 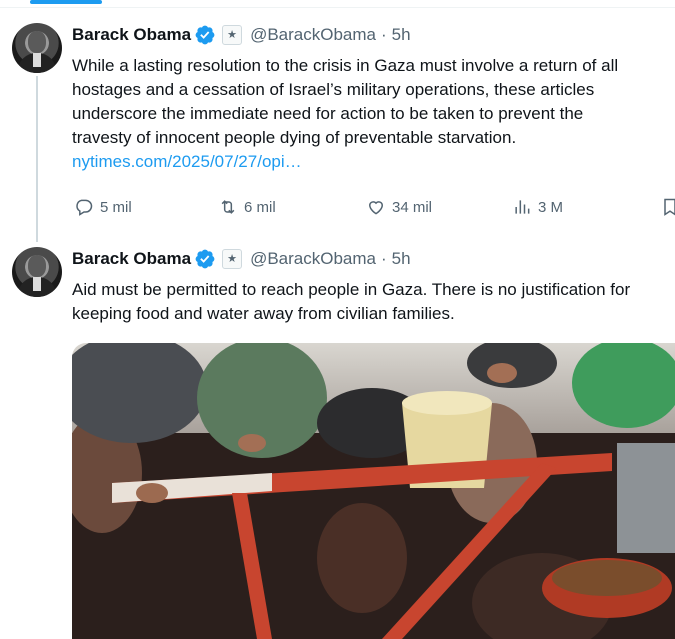 I want to click on like-count: 34 mil, so click(x=412, y=207).